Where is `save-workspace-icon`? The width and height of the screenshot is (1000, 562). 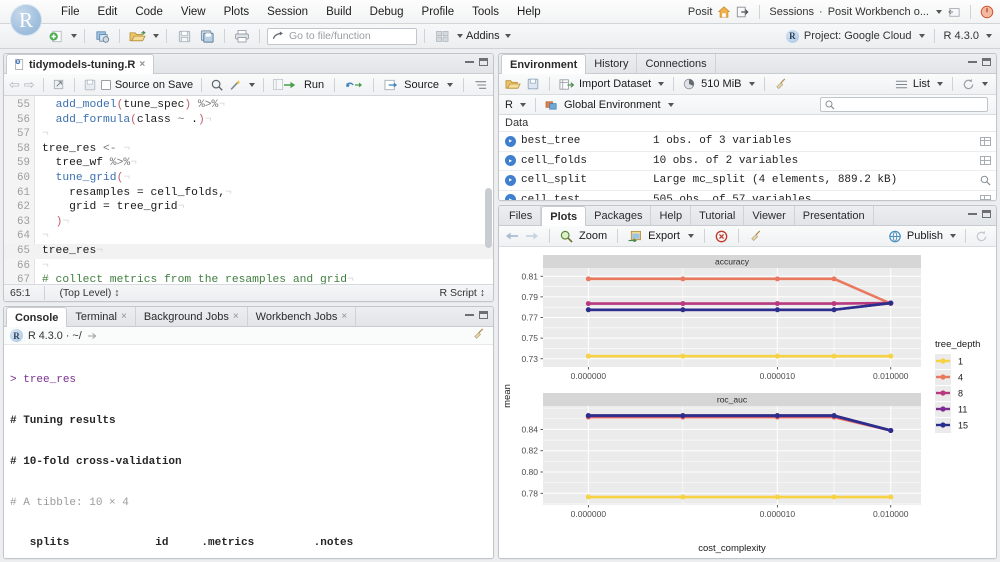 save-workspace-icon is located at coordinates (533, 84).